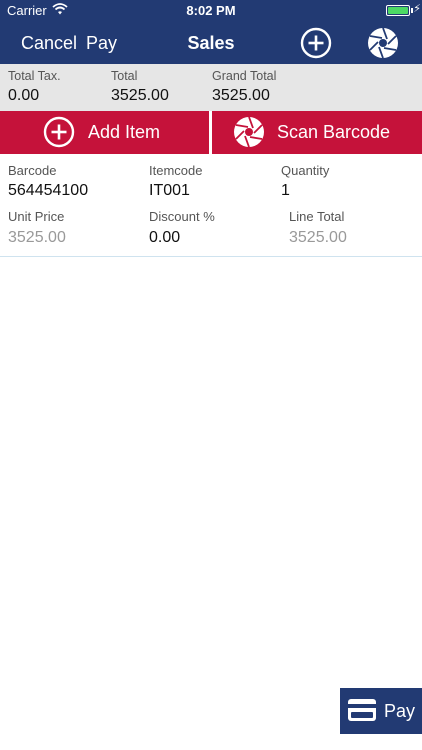  I want to click on nav-bar: Cancel Pay Sales, so click(211, 43).